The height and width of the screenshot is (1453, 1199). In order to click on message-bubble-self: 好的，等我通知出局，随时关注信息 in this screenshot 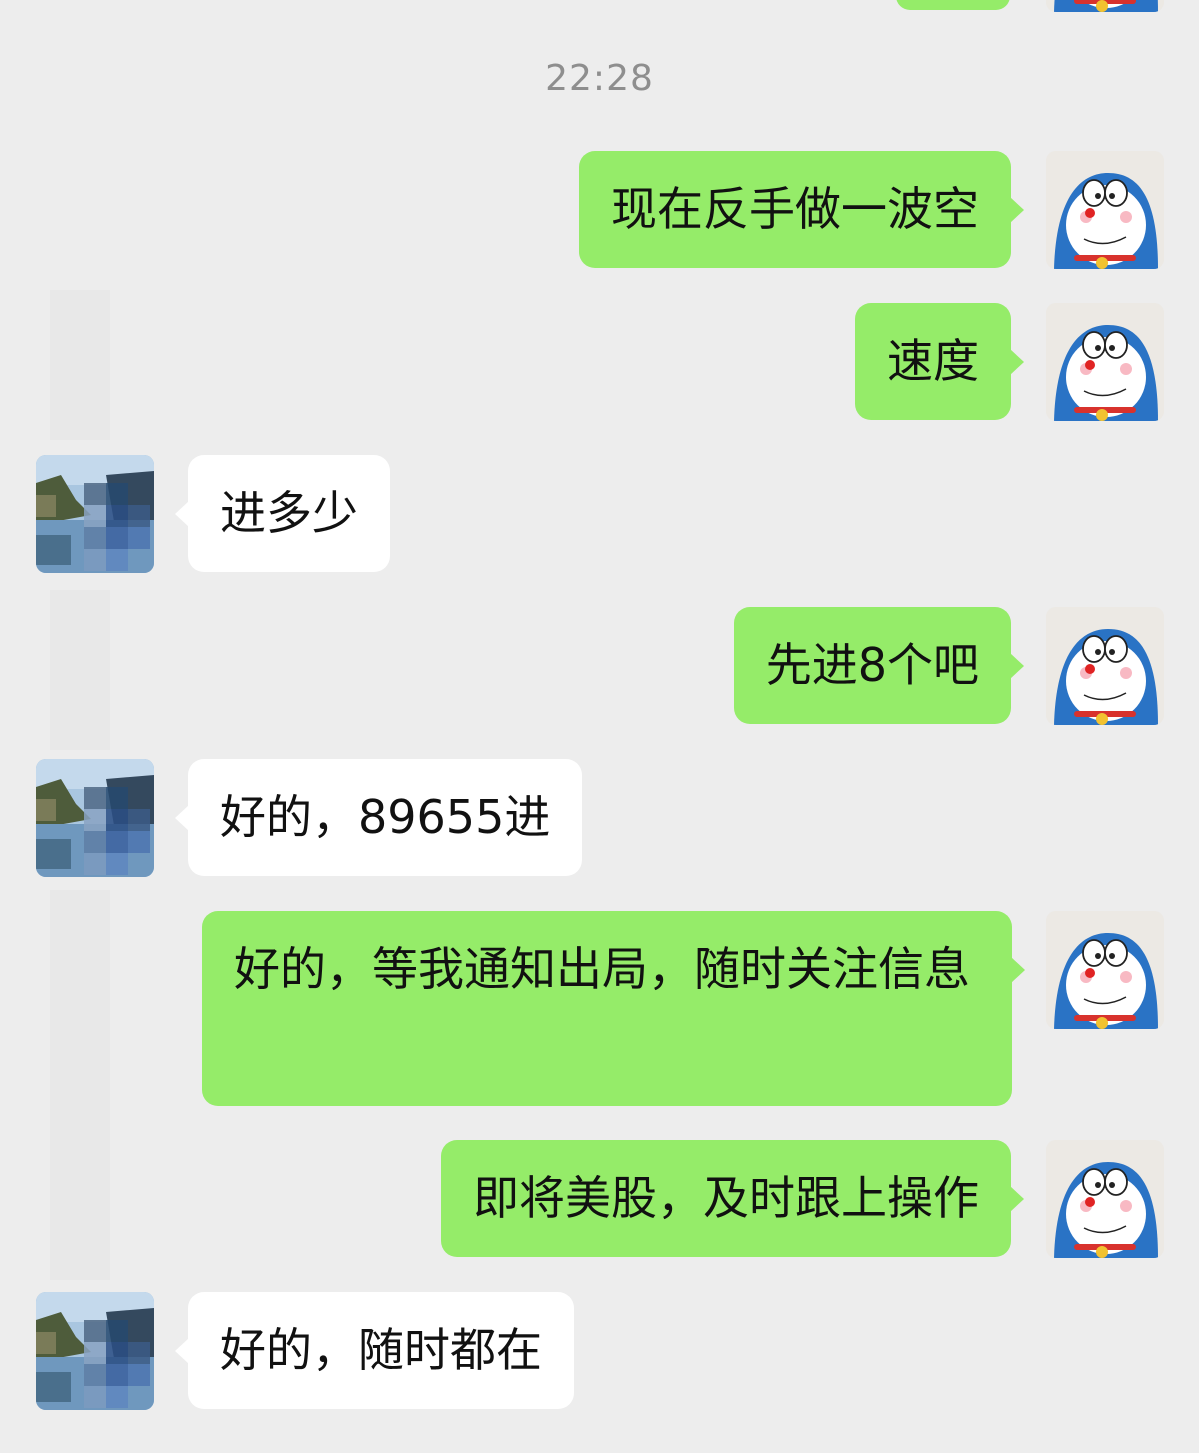, I will do `click(613, 1008)`.